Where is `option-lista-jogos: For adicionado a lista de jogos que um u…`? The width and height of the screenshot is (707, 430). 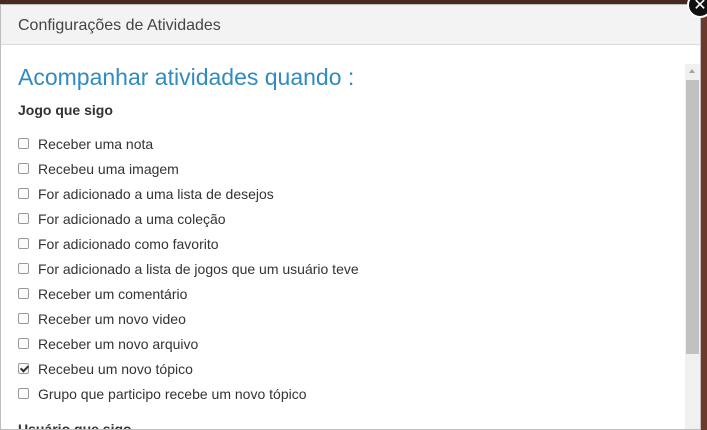 option-lista-jogos: For adicionado a lista de jogos que um u… is located at coordinates (188, 268).